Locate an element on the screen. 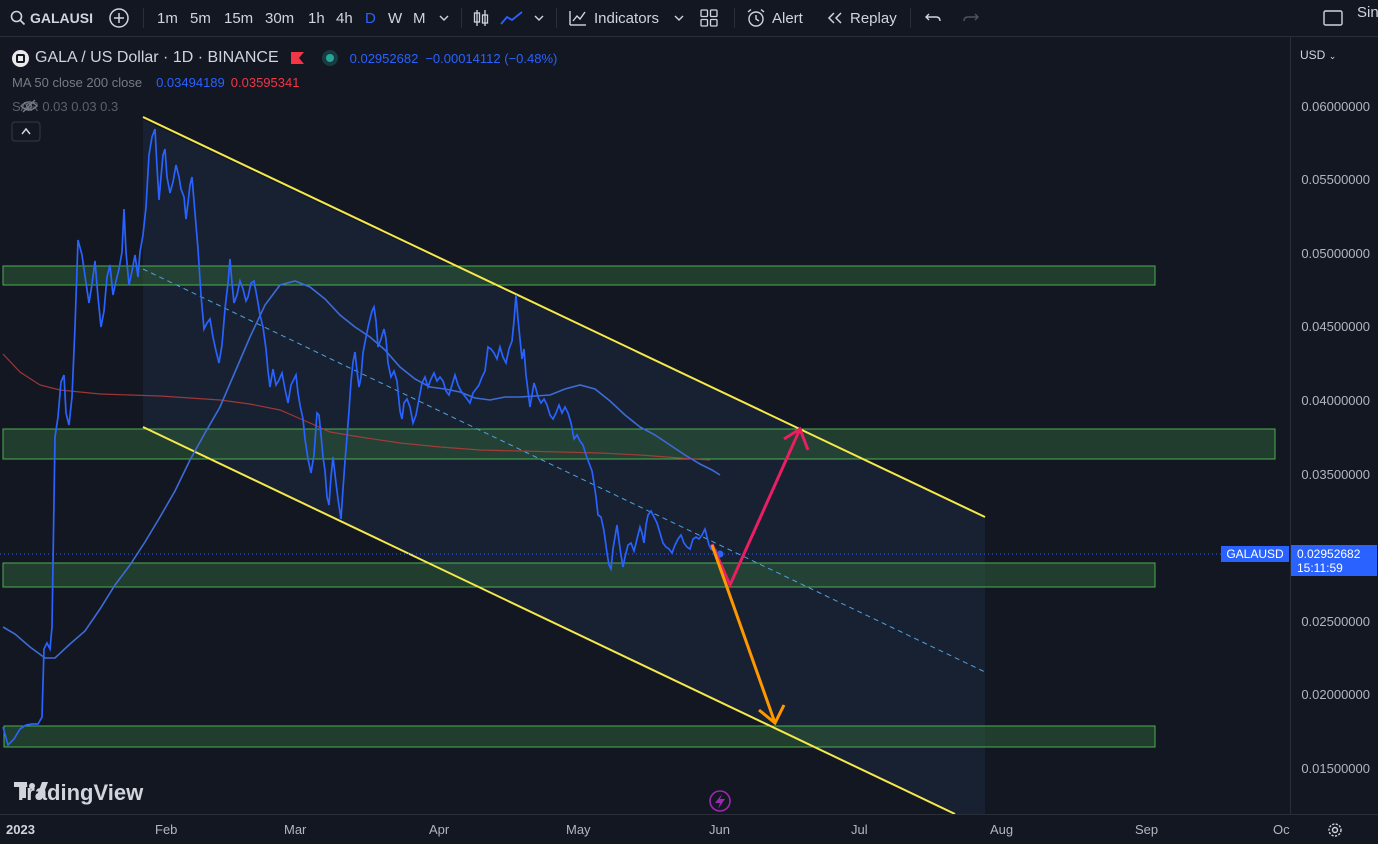 The image size is (1378, 844). search-icon is located at coordinates (18, 18).